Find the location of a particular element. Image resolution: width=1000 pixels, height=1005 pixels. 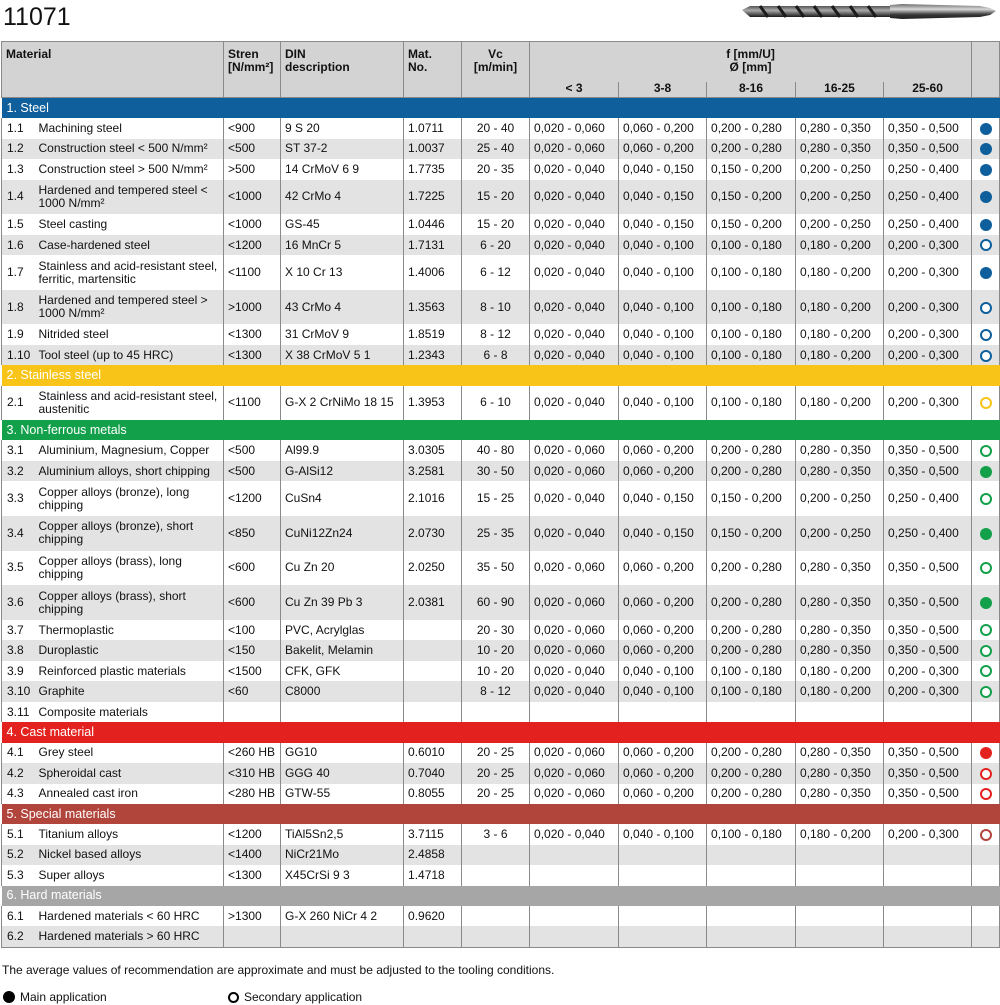

material-name: Hardened materials > 60 HRC is located at coordinates (129, 937).